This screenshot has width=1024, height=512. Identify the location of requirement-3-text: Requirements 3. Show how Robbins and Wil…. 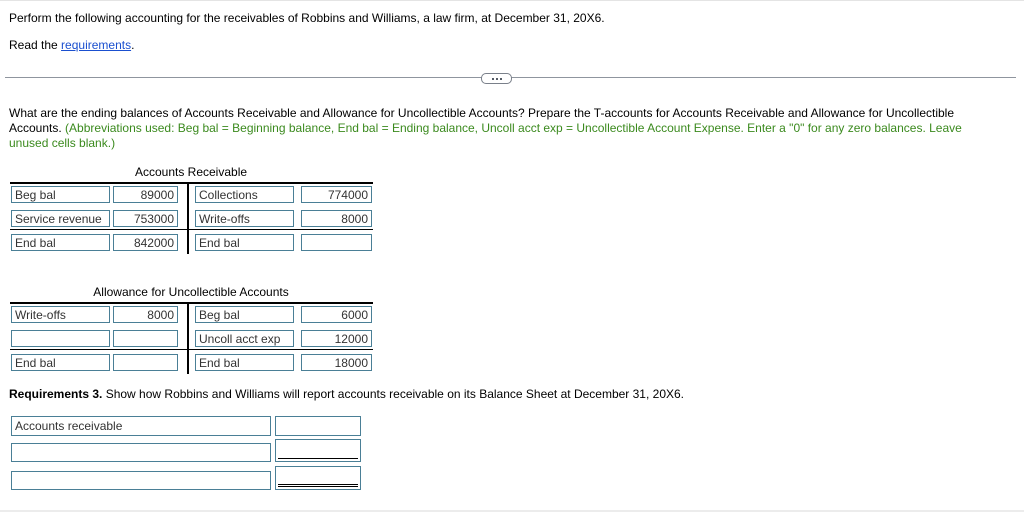
(346, 394).